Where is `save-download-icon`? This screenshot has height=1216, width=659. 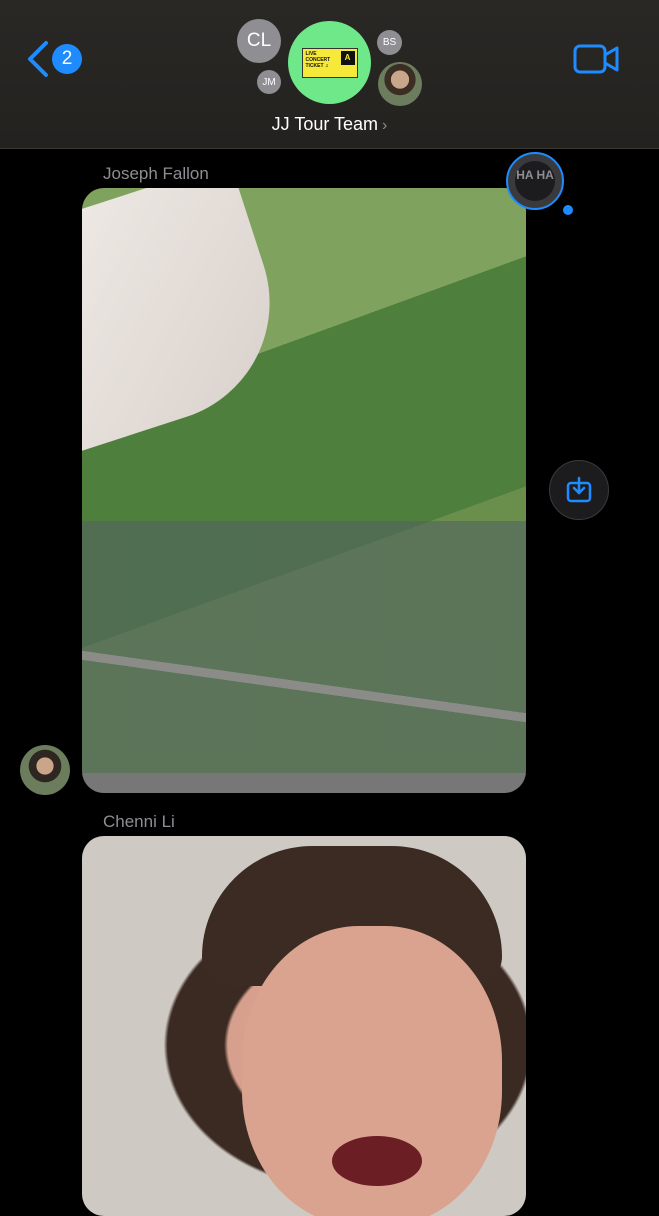 save-download-icon is located at coordinates (579, 489).